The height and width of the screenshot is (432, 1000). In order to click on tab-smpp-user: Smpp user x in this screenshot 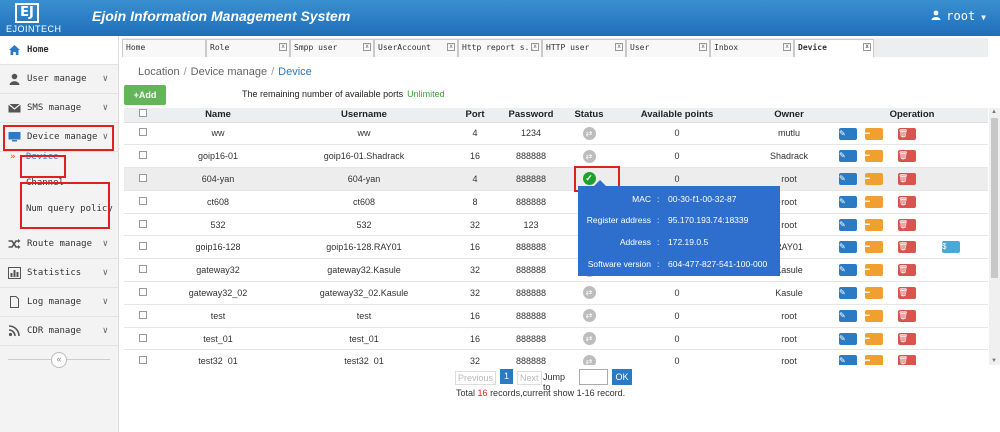, I will do `click(332, 48)`.